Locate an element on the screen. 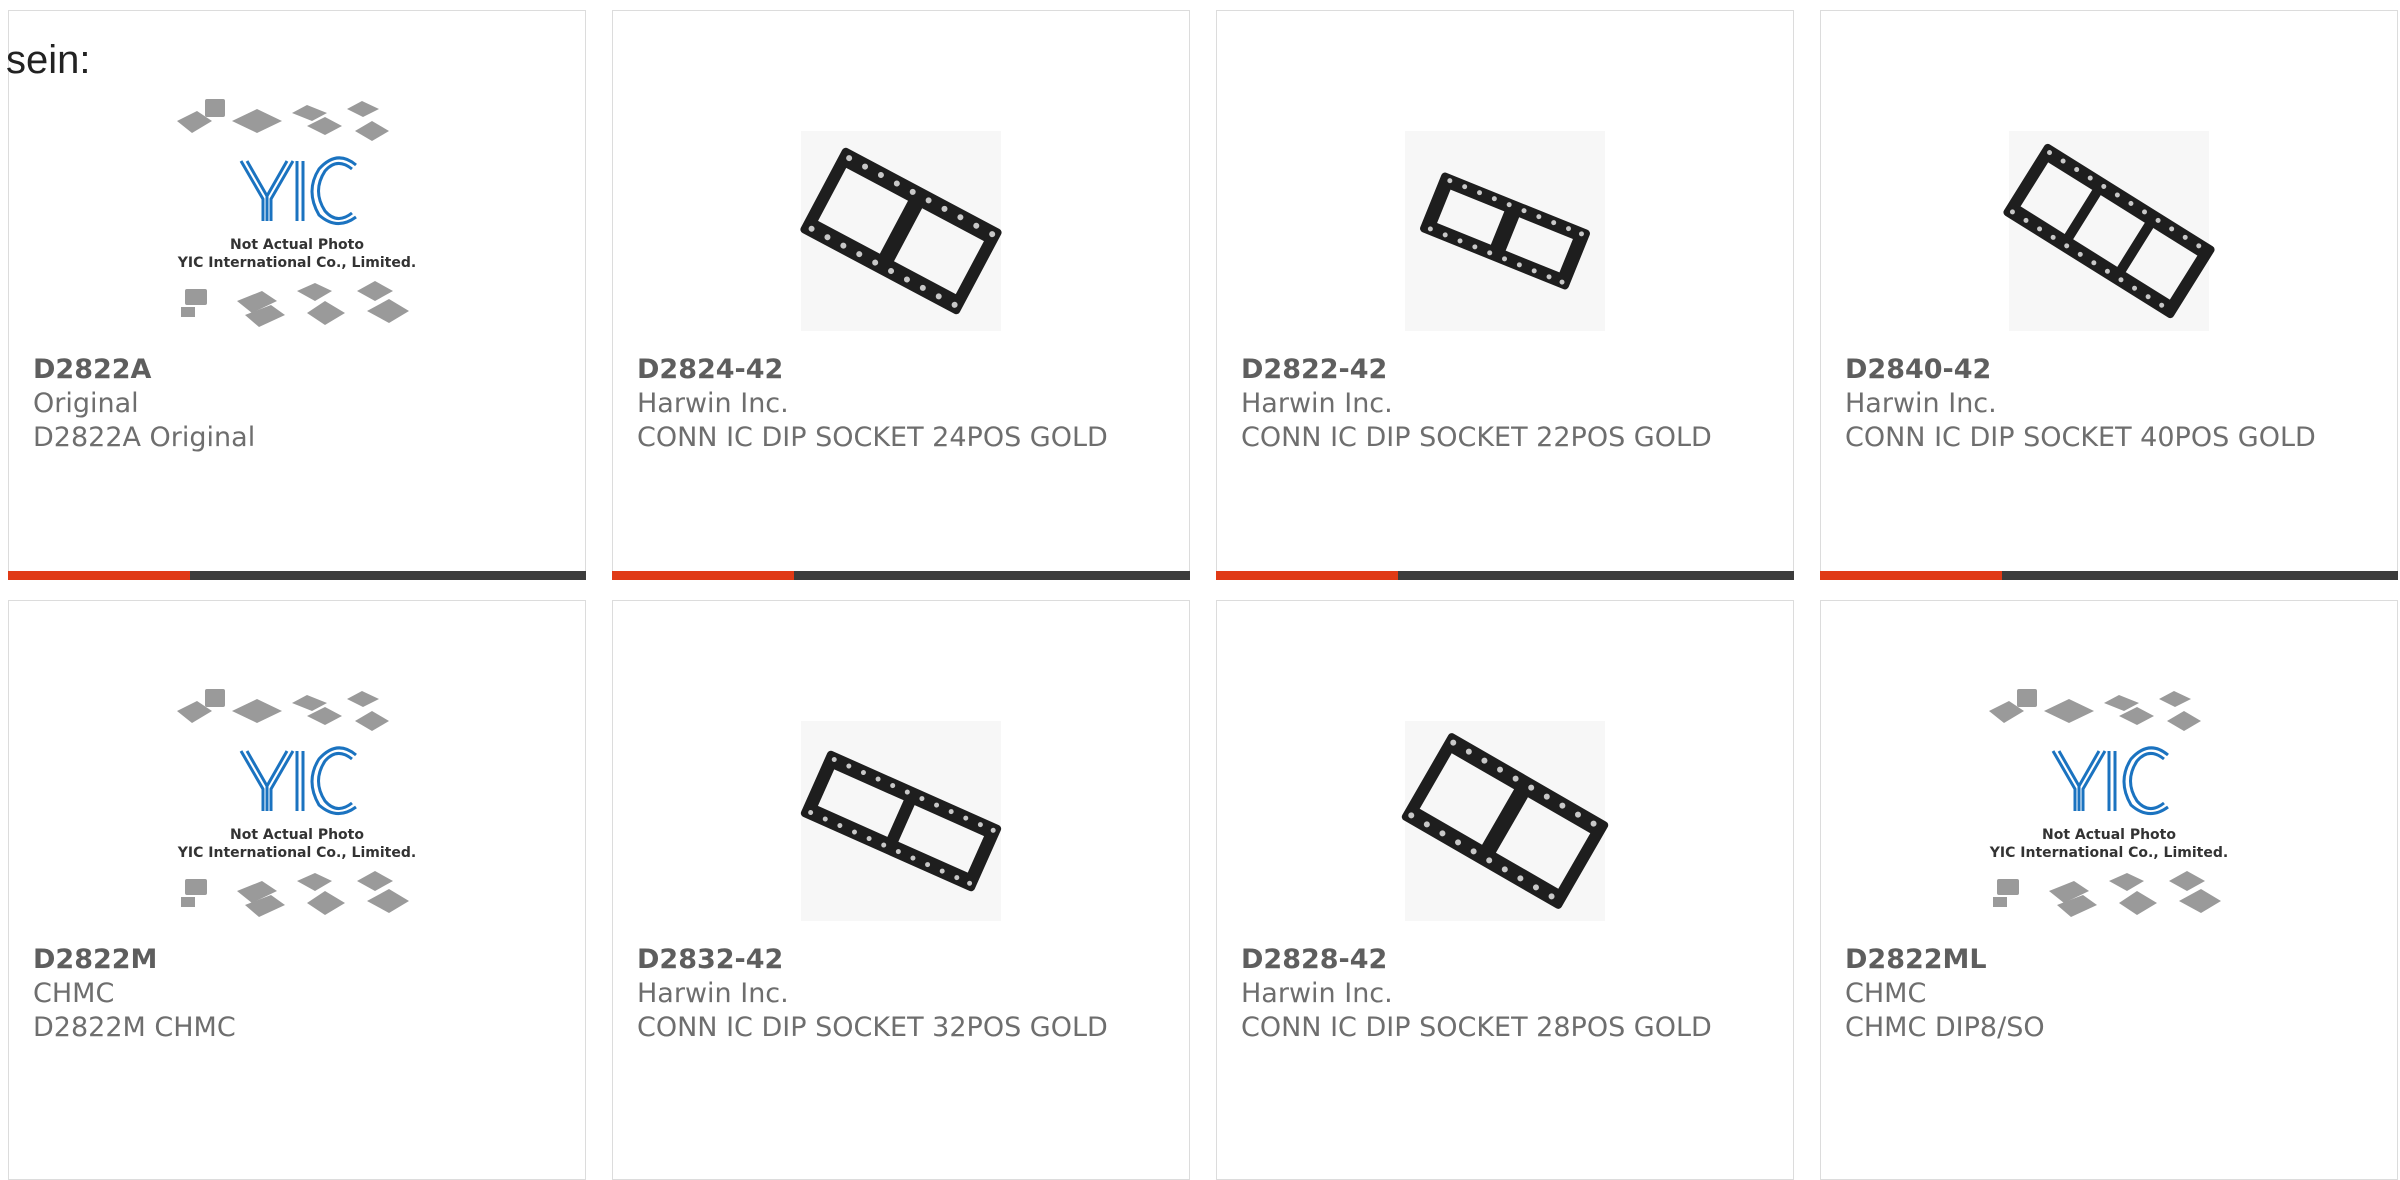  part-number: D2832-42 is located at coordinates (903, 960).